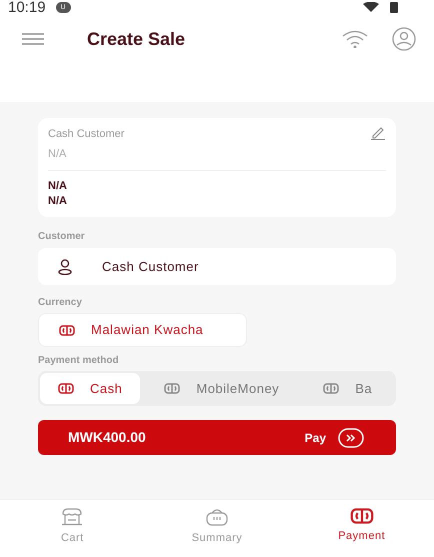  What do you see at coordinates (371, 7) in the screenshot?
I see `wifi-status-icon` at bounding box center [371, 7].